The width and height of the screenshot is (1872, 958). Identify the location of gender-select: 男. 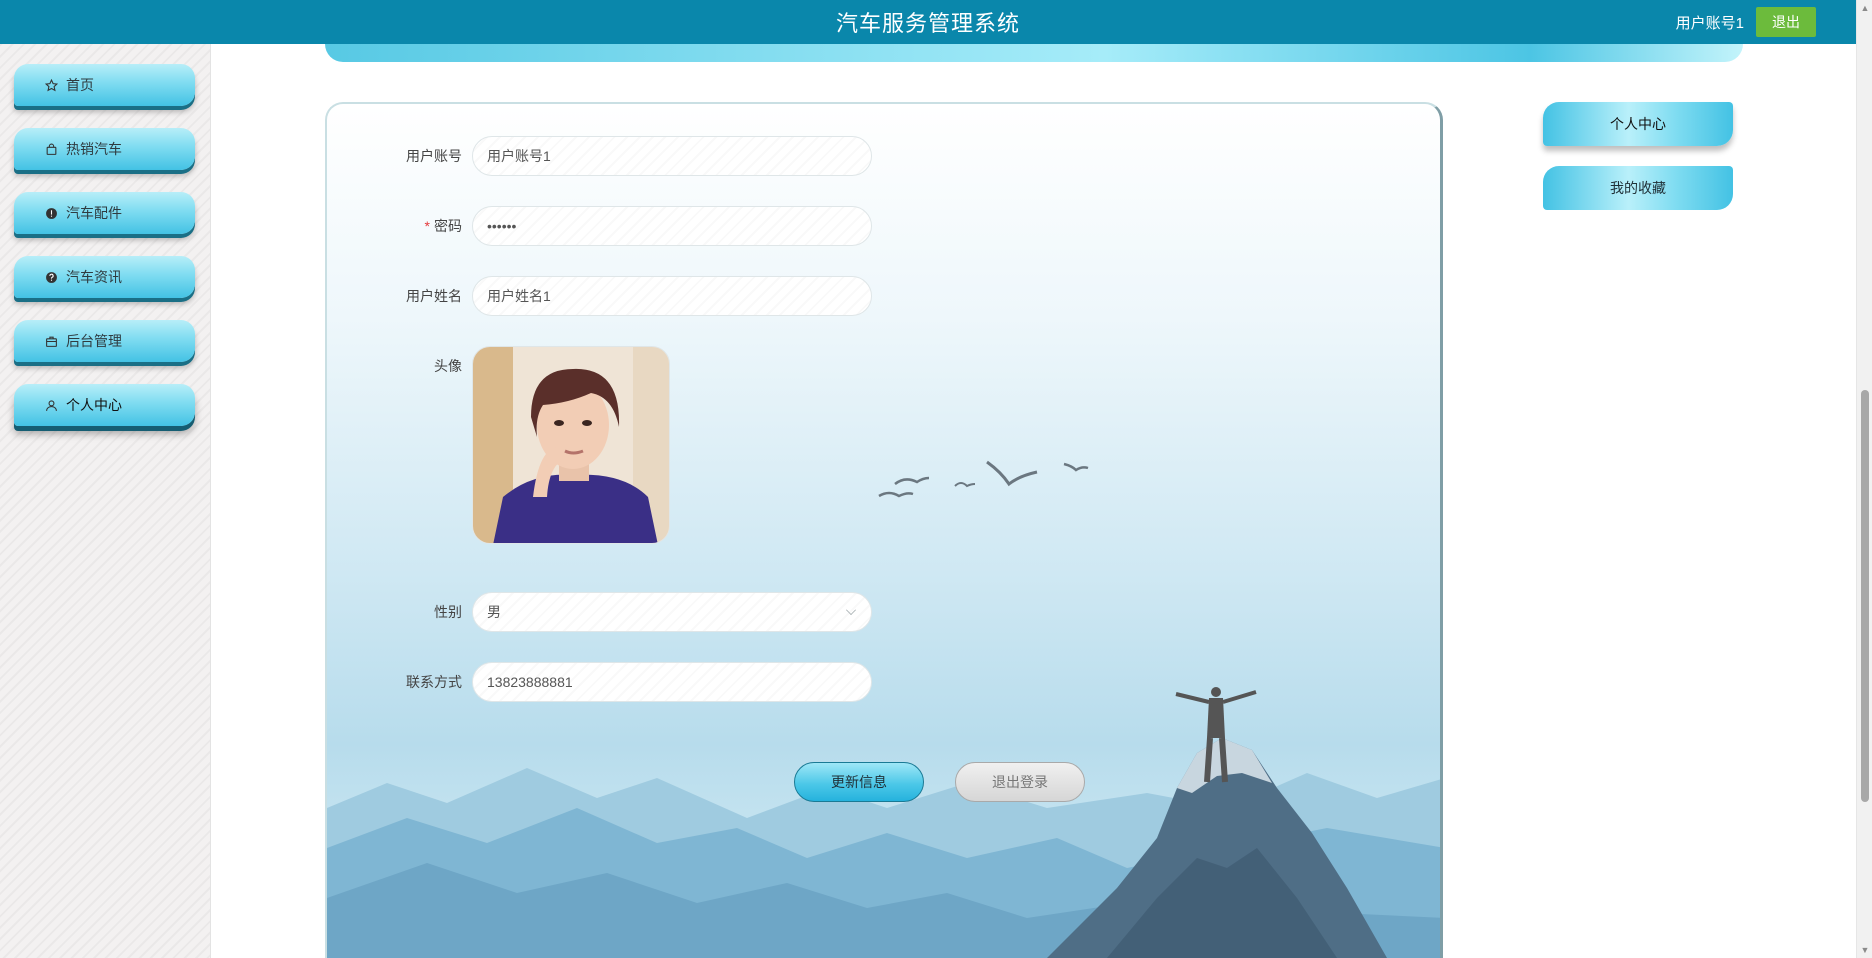
(672, 612).